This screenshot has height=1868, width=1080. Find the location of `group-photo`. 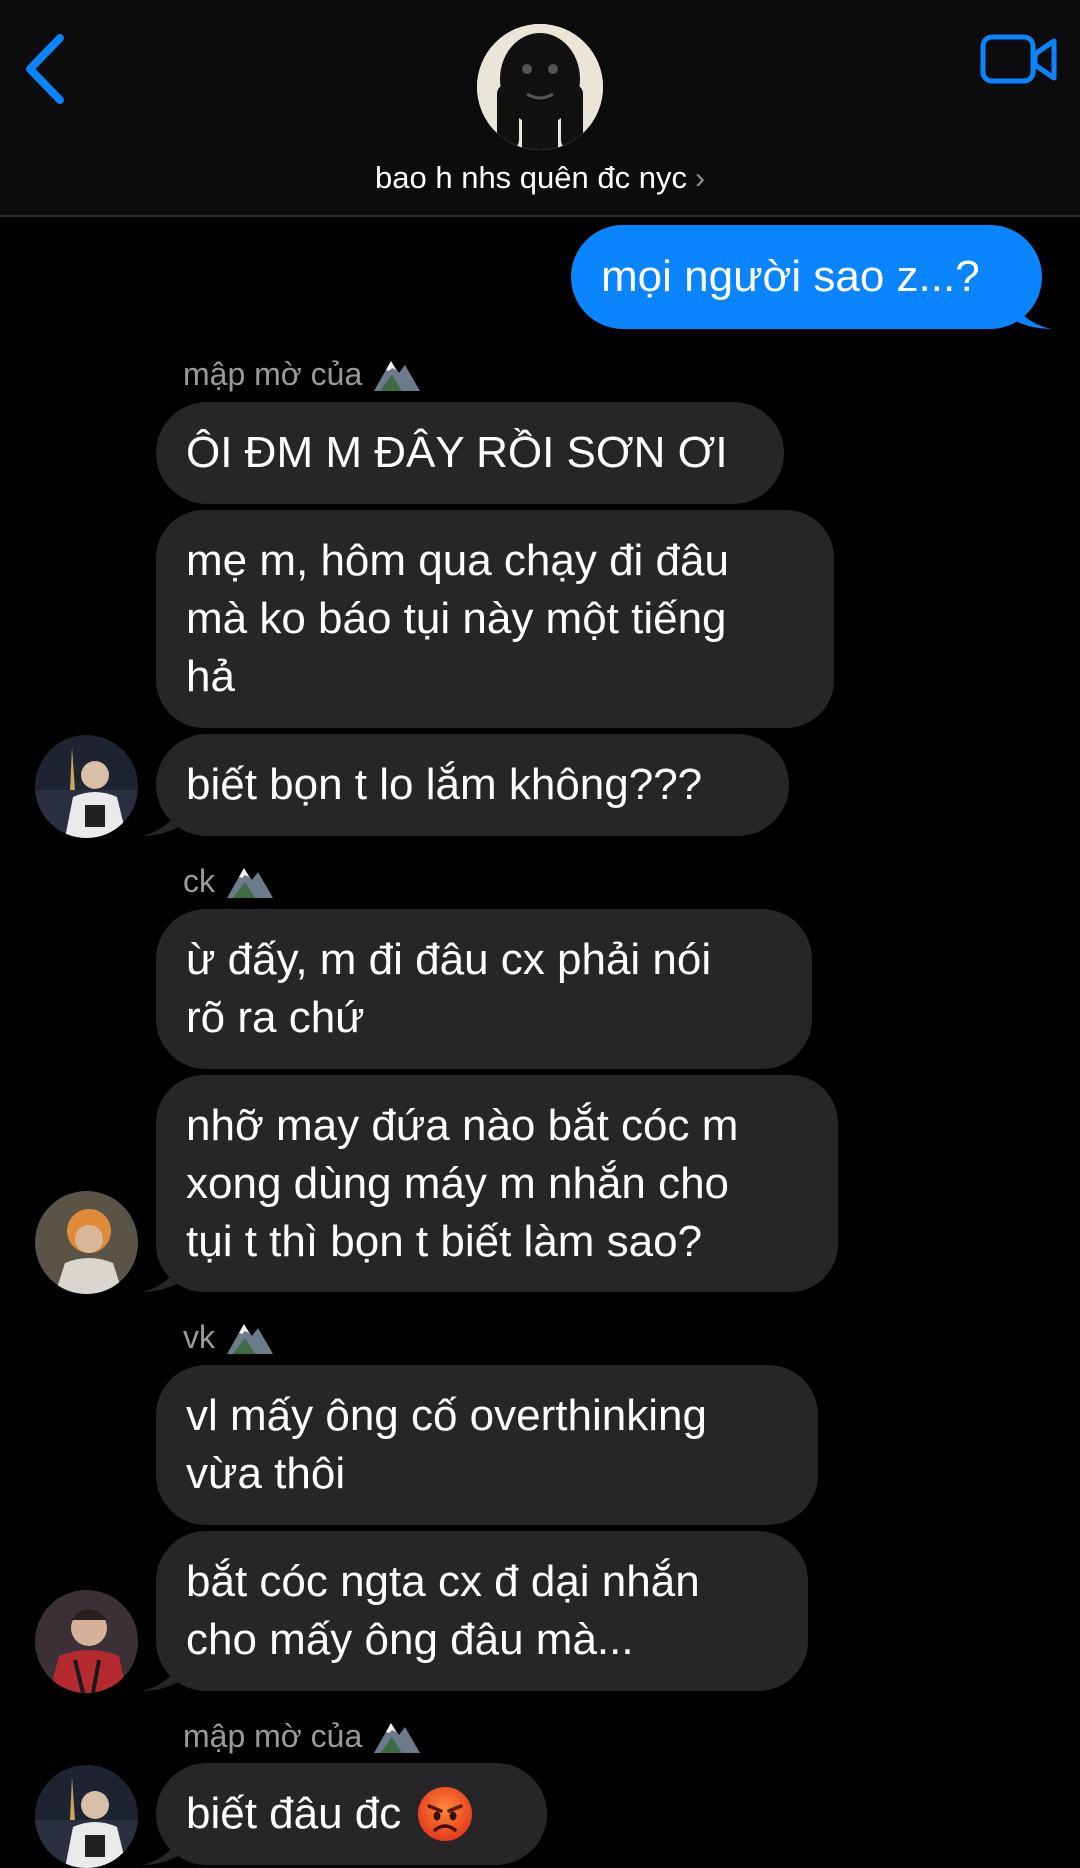

group-photo is located at coordinates (540, 87).